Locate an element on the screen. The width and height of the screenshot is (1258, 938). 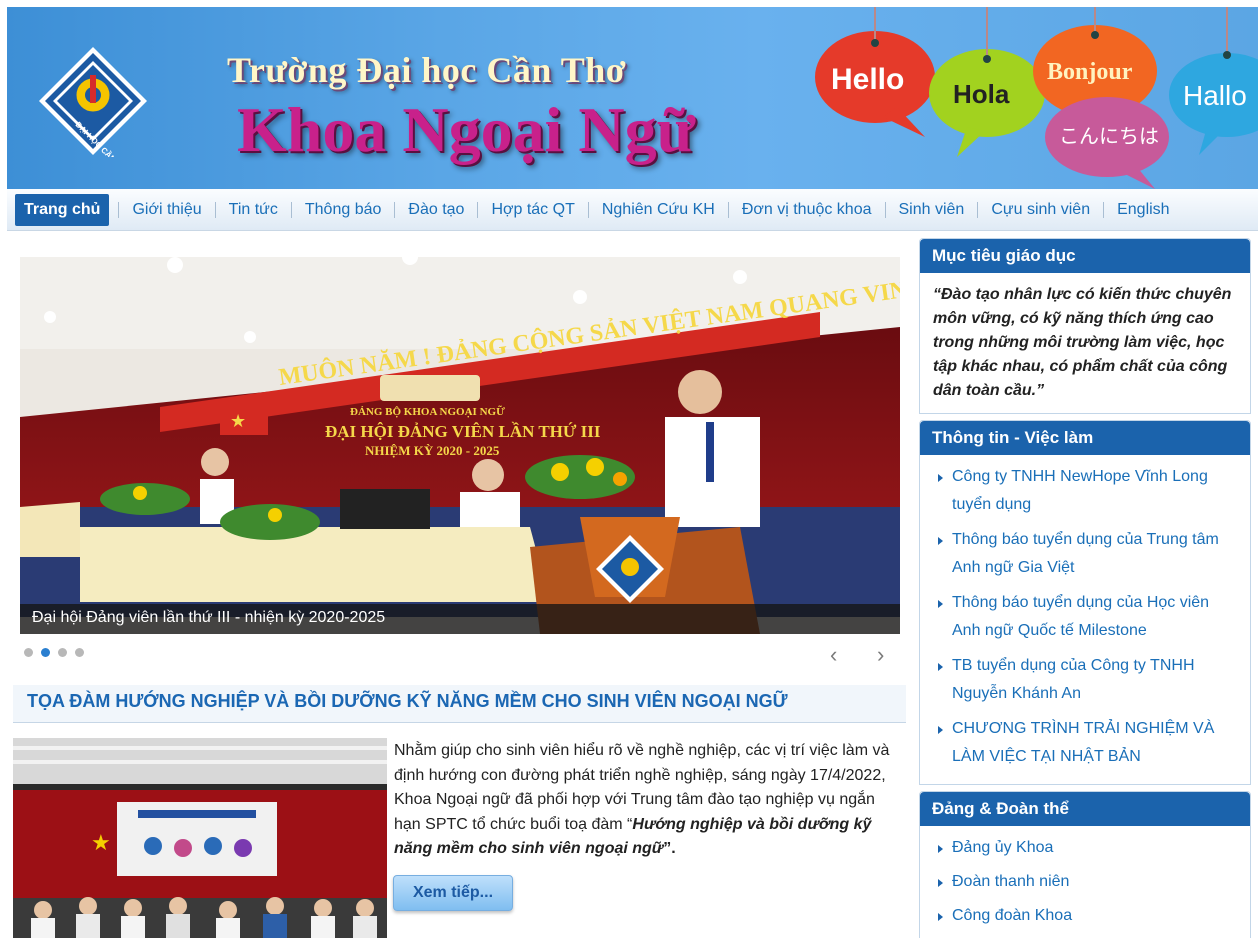
nav-announcements: Thông báo is located at coordinates (343, 210).